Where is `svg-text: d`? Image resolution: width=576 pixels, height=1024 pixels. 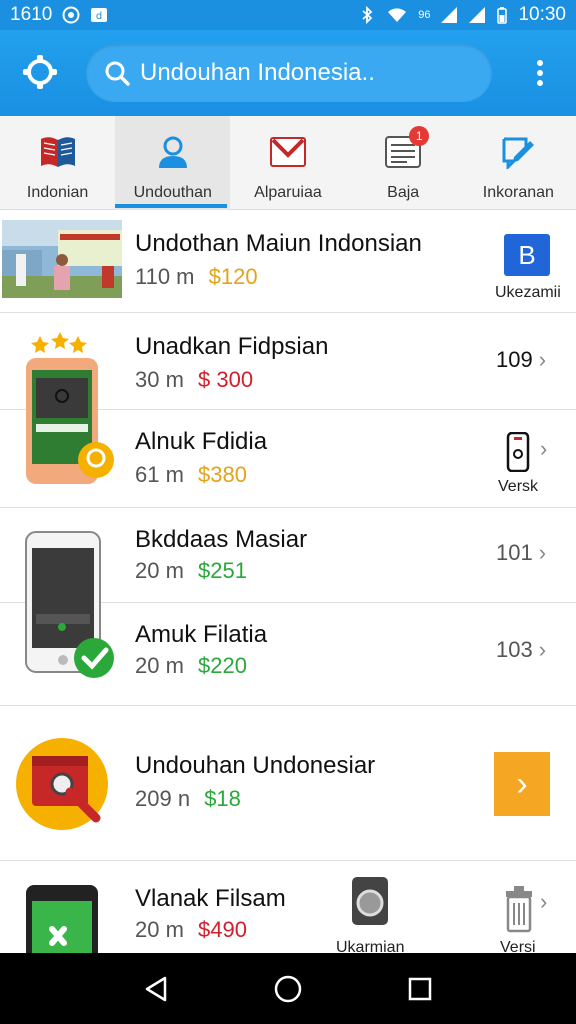 svg-text: d is located at coordinates (99, 16).